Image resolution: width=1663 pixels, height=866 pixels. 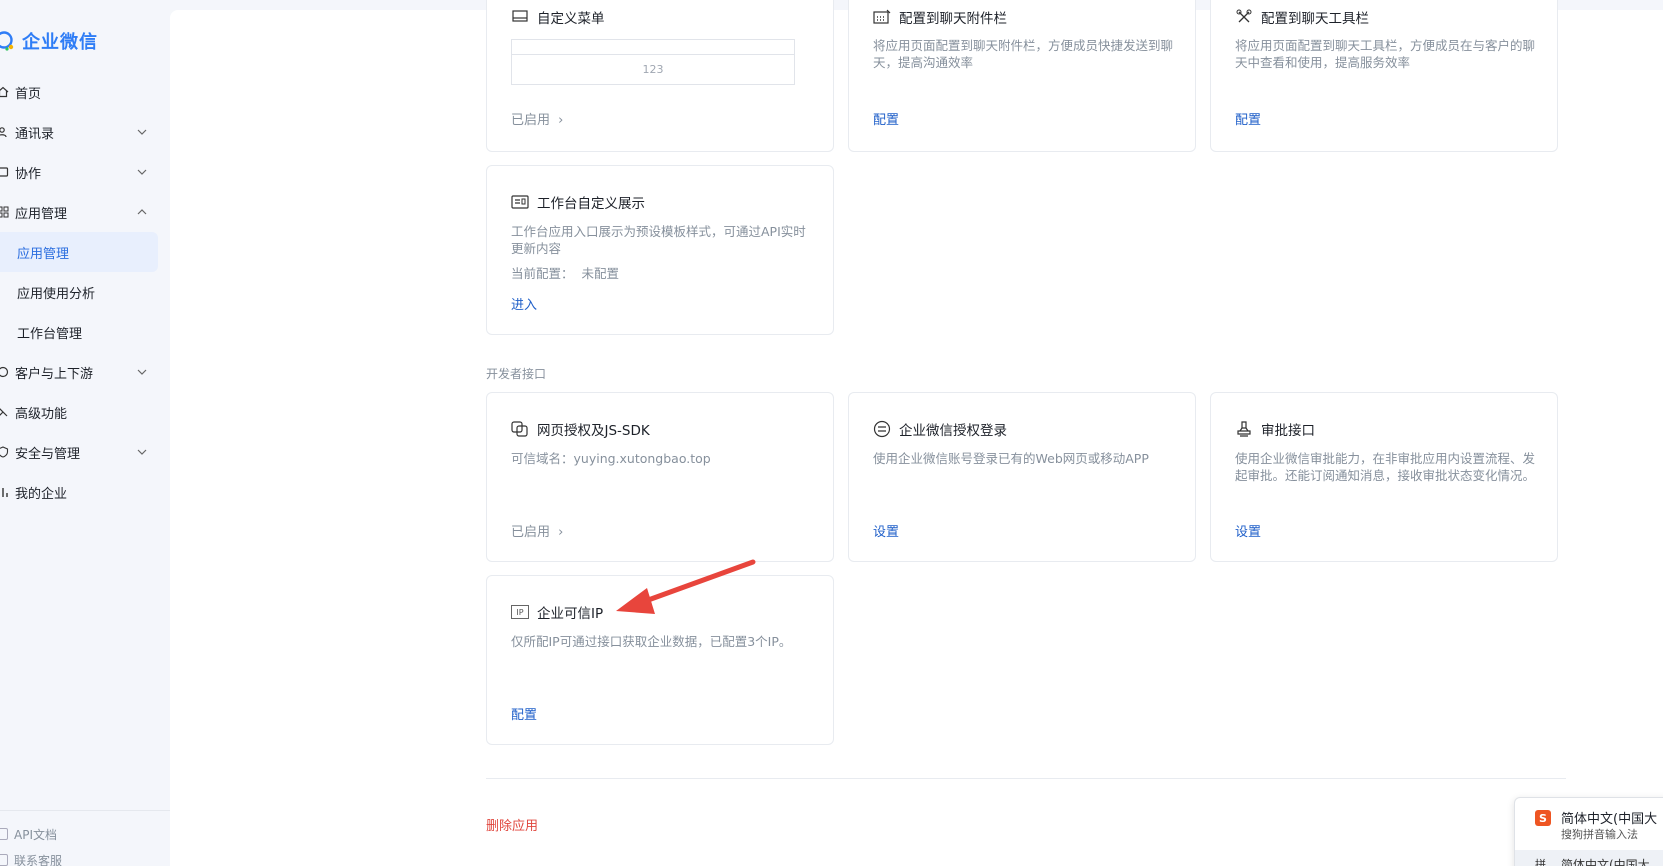 What do you see at coordinates (1022, 477) in the screenshot?
I see `card-wecom-login: 企业微信授权登录 使用企业微信账号登录已有的Web网页或移动APP 设置` at bounding box center [1022, 477].